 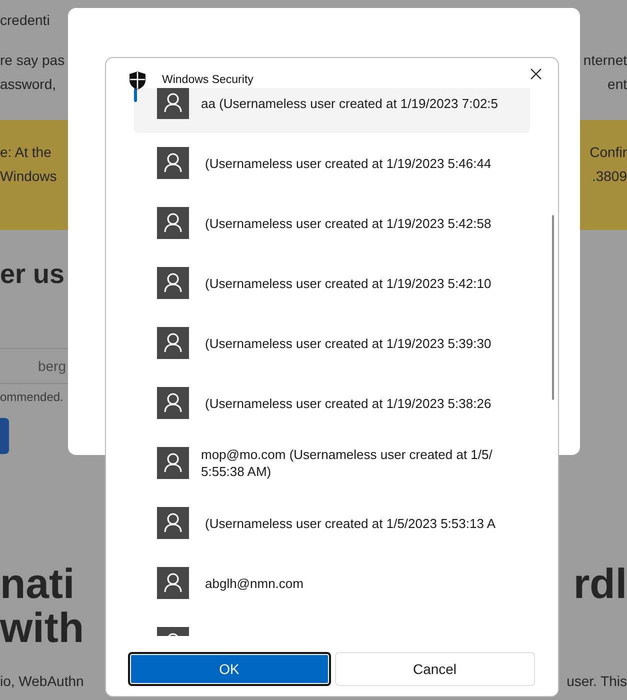 I want to click on account-item: aa (Usernameless user created at 1/19/2023 7:02:5, so click(x=332, y=110).